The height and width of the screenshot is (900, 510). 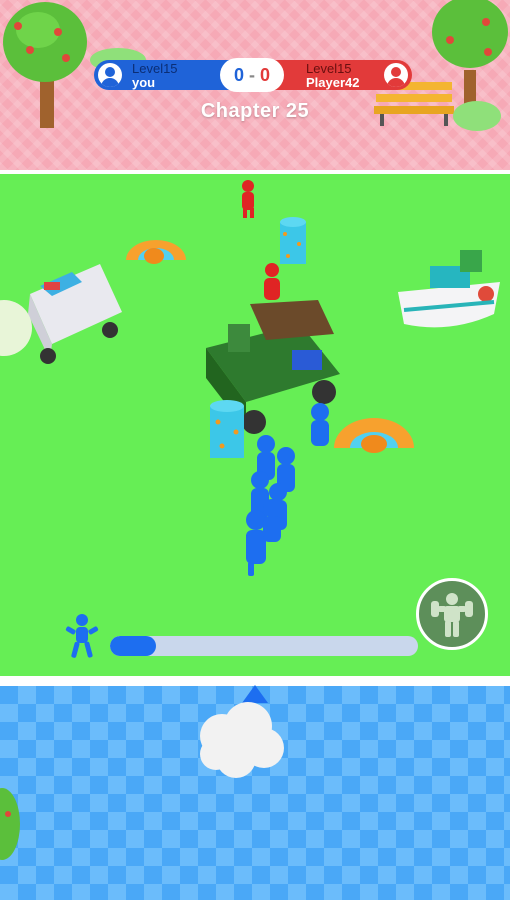 I want to click on score-display: 0 - 0, so click(x=252, y=75).